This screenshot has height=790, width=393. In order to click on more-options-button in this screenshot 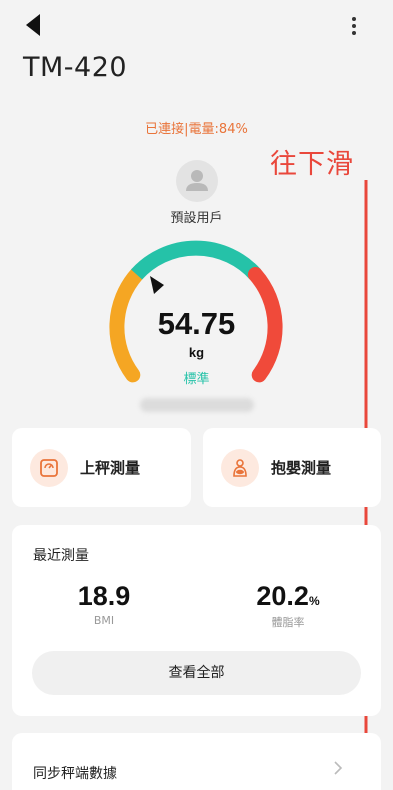, I will do `click(354, 26)`.